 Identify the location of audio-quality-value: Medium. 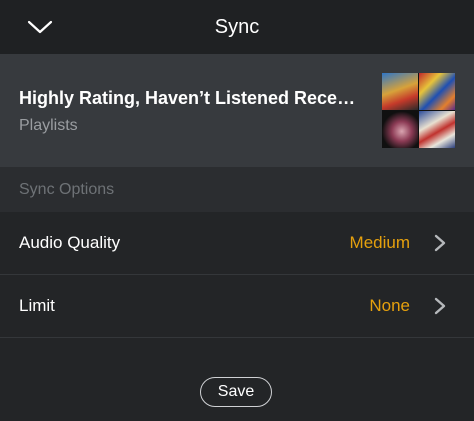
(379, 242).